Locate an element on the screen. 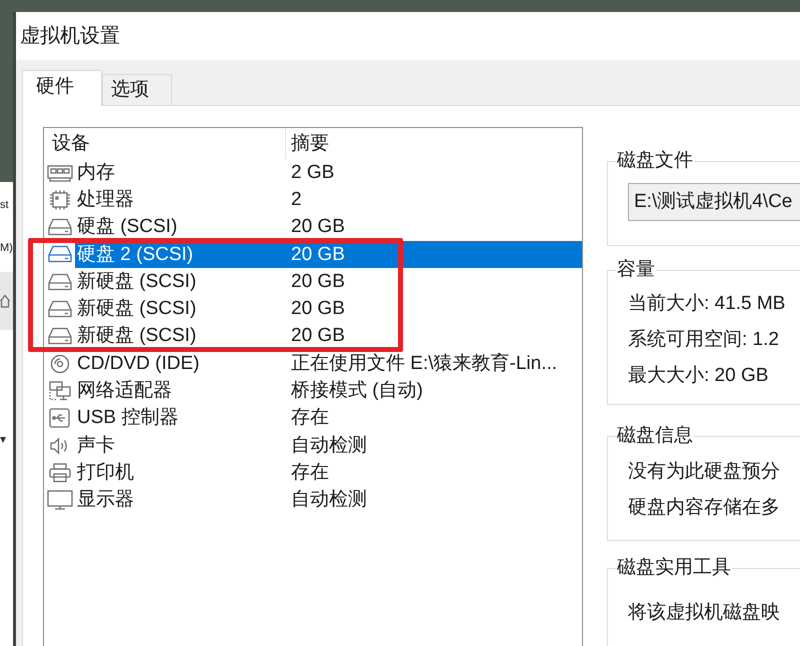 This screenshot has width=800, height=646. device-name: CD/DVD (IDE) is located at coordinates (138, 364).